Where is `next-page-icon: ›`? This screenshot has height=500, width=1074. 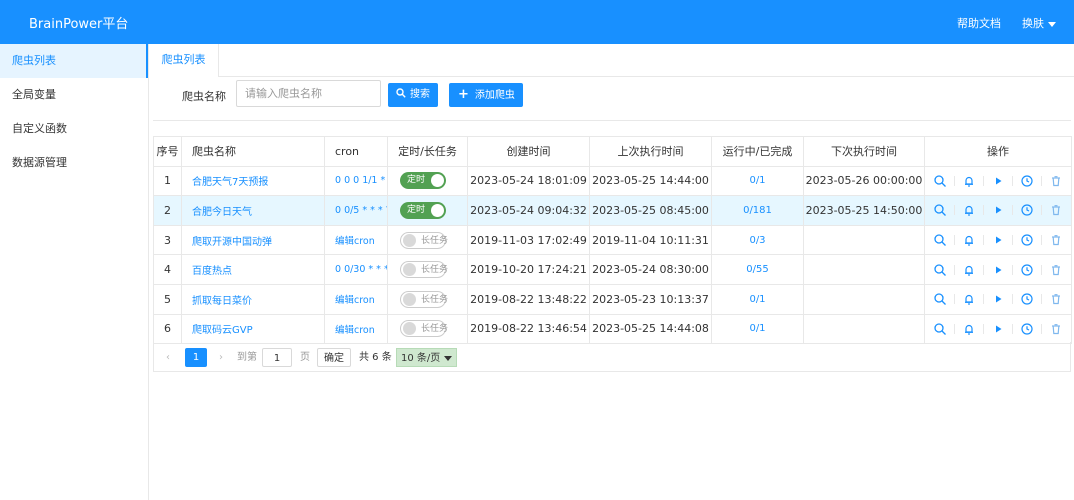 next-page-icon: › is located at coordinates (221, 357).